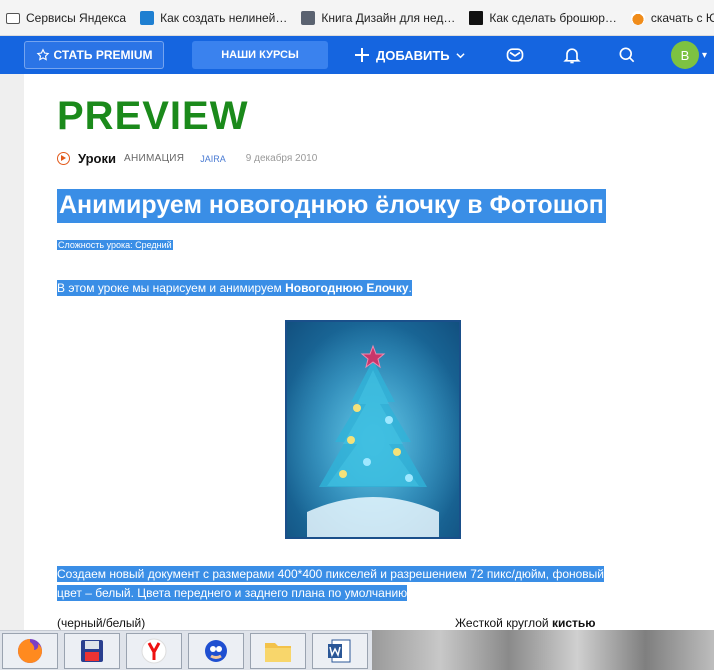 This screenshot has width=714, height=670. I want to click on book-icon, so click(308, 17).